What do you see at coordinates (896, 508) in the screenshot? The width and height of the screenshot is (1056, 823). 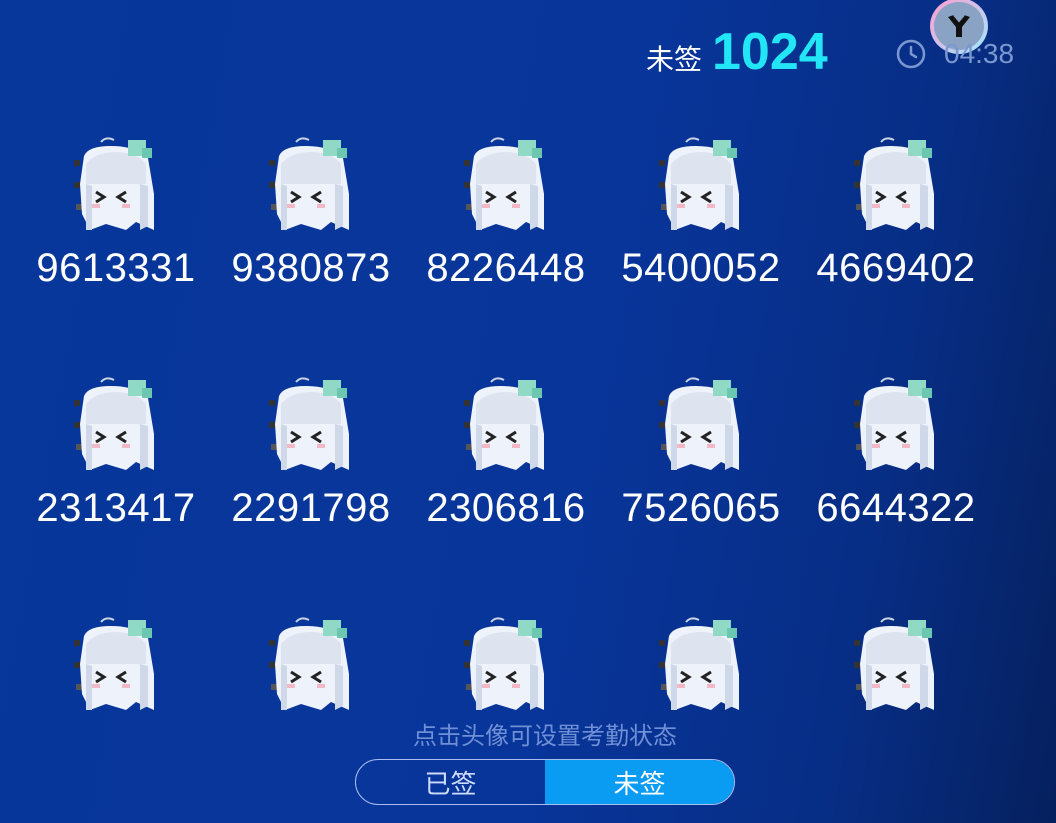 I see `user-id: 6644322` at bounding box center [896, 508].